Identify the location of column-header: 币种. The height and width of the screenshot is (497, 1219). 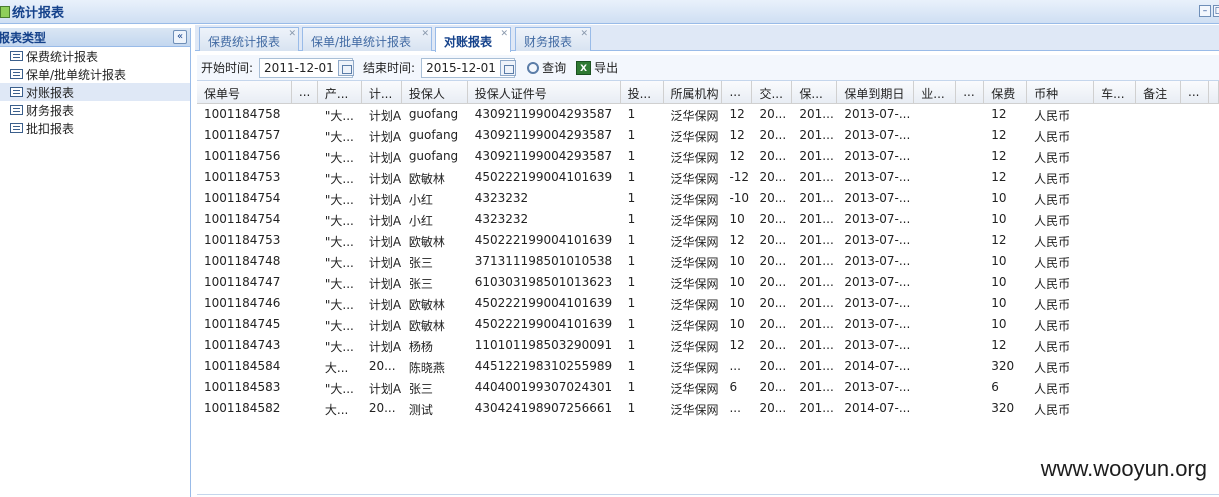
(1061, 92).